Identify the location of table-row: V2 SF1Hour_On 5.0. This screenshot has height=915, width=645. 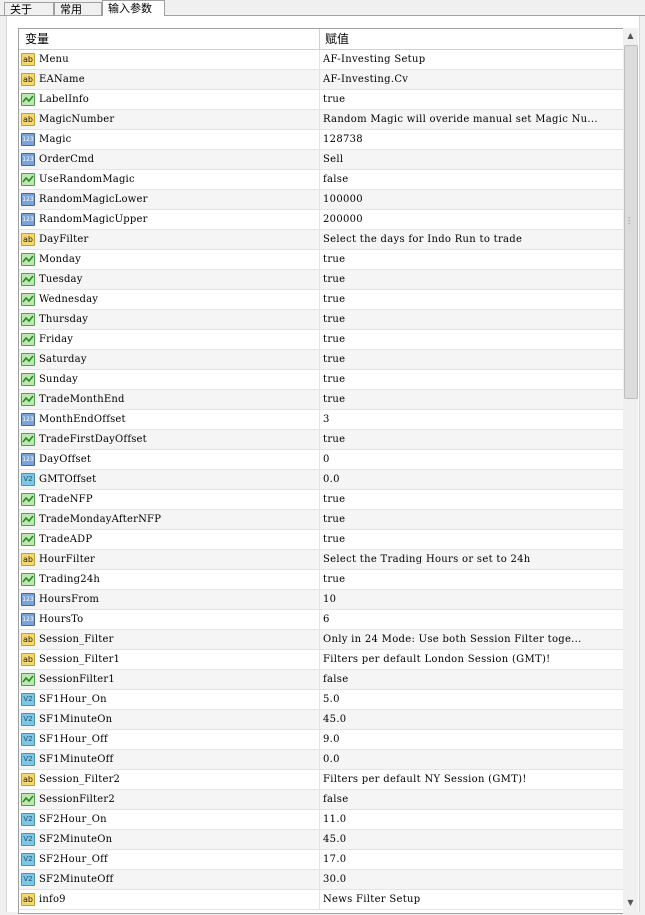
(321, 700).